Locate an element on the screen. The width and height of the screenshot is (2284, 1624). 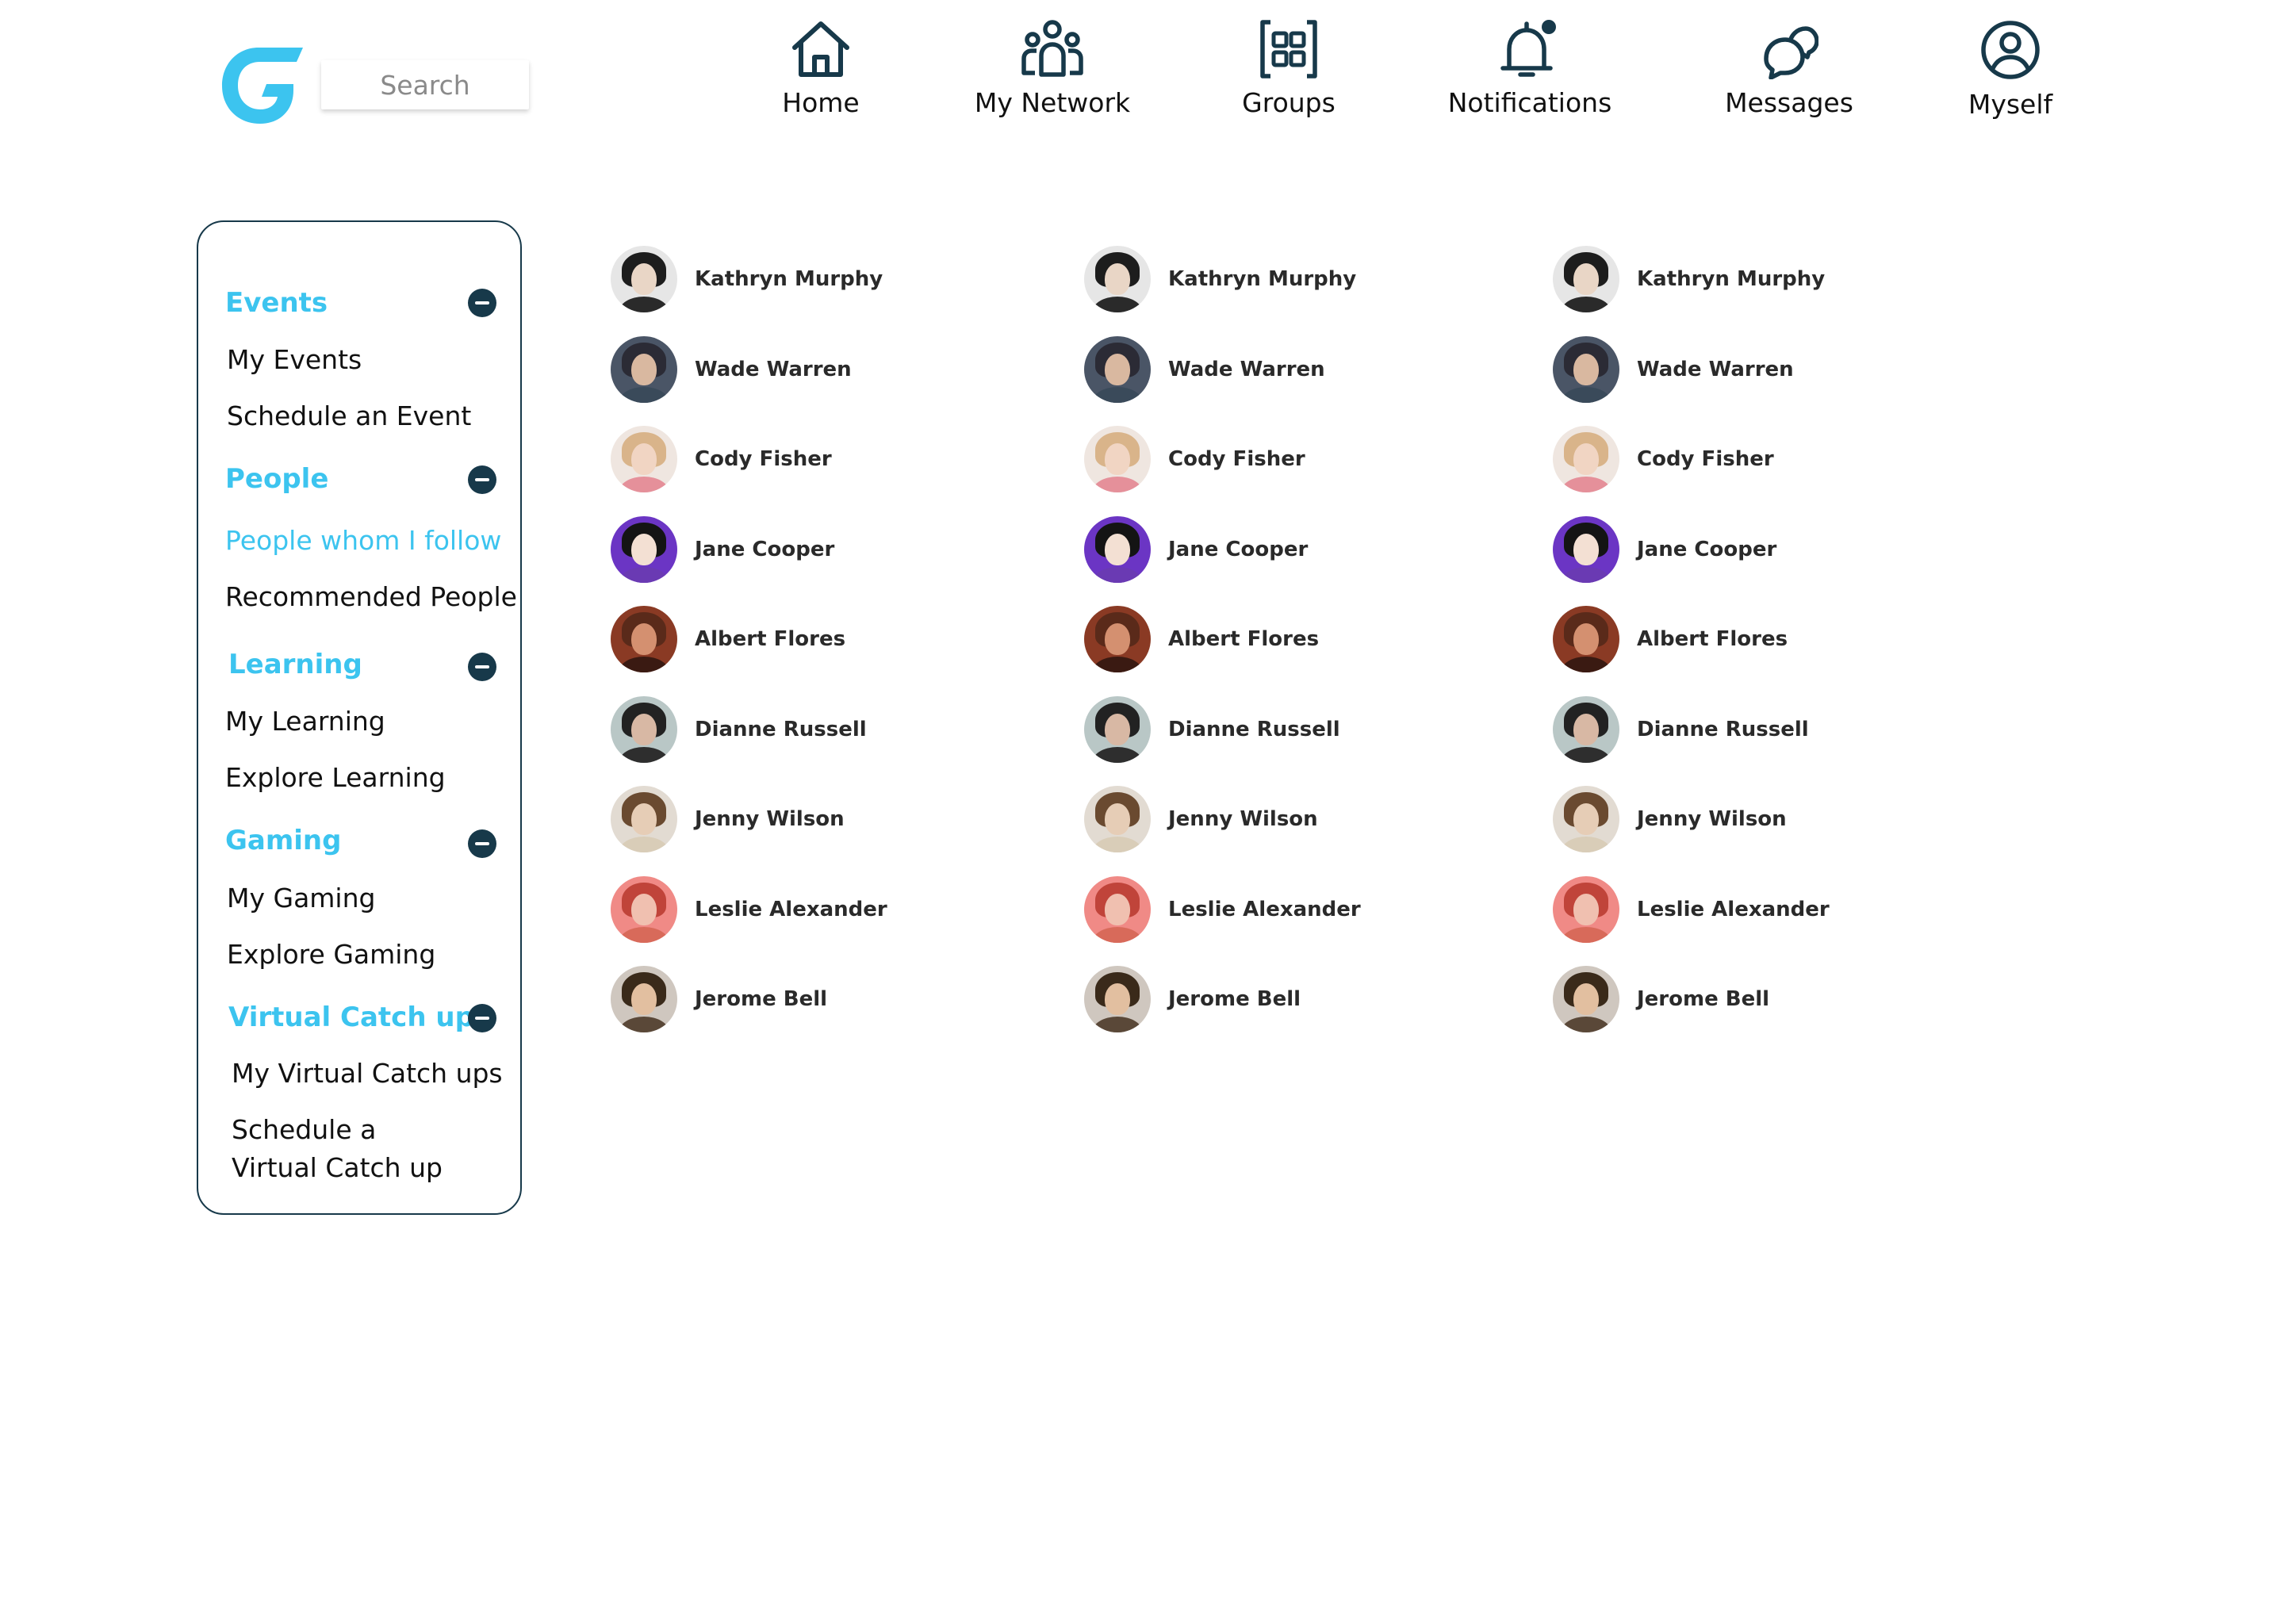
sidebar-item-my-virtual-catchups: My Virtual Catch ups is located at coordinates (367, 1074).